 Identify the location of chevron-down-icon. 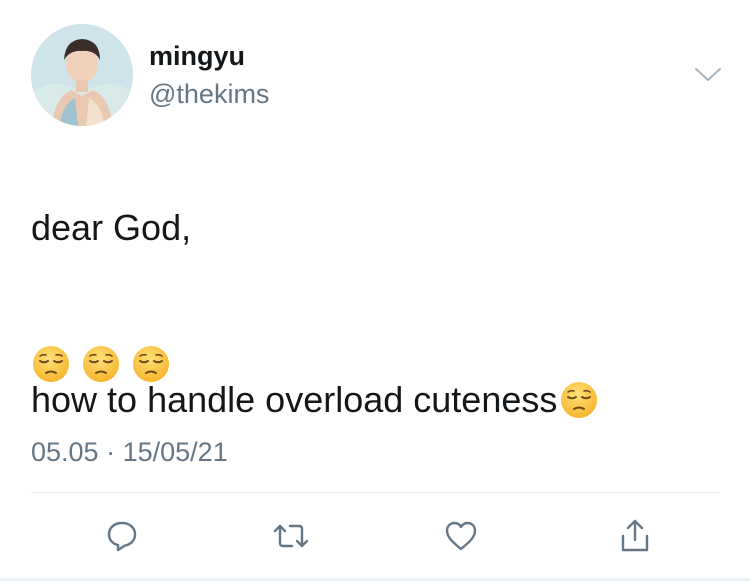
(708, 74).